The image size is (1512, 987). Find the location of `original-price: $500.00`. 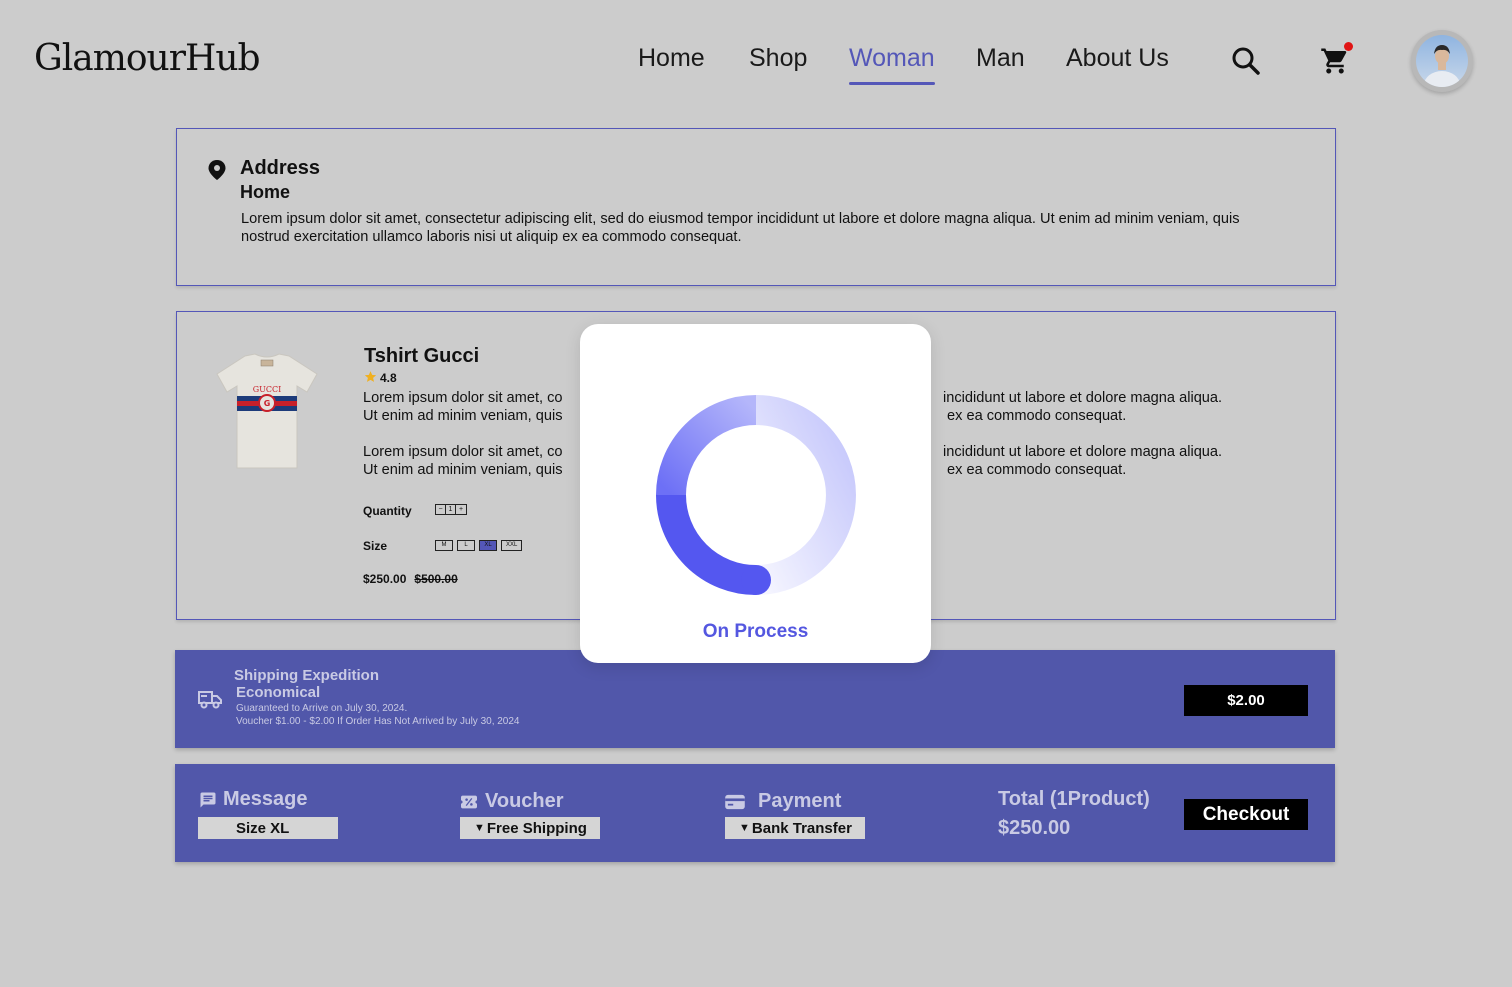

original-price: $500.00 is located at coordinates (436, 579).